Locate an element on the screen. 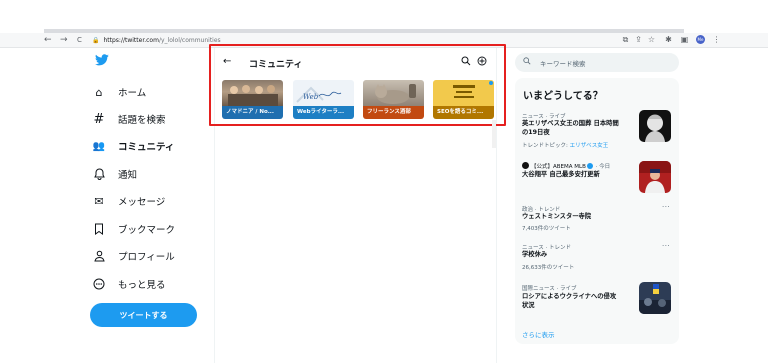  bookmark-icon is located at coordinates (99, 229).